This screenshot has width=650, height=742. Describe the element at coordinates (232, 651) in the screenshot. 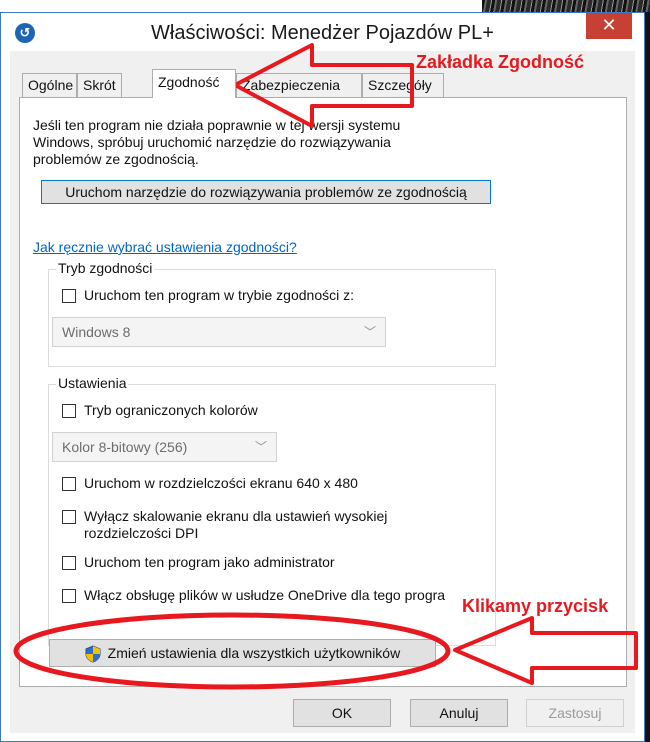

I see `ellipse-annotation` at that location.